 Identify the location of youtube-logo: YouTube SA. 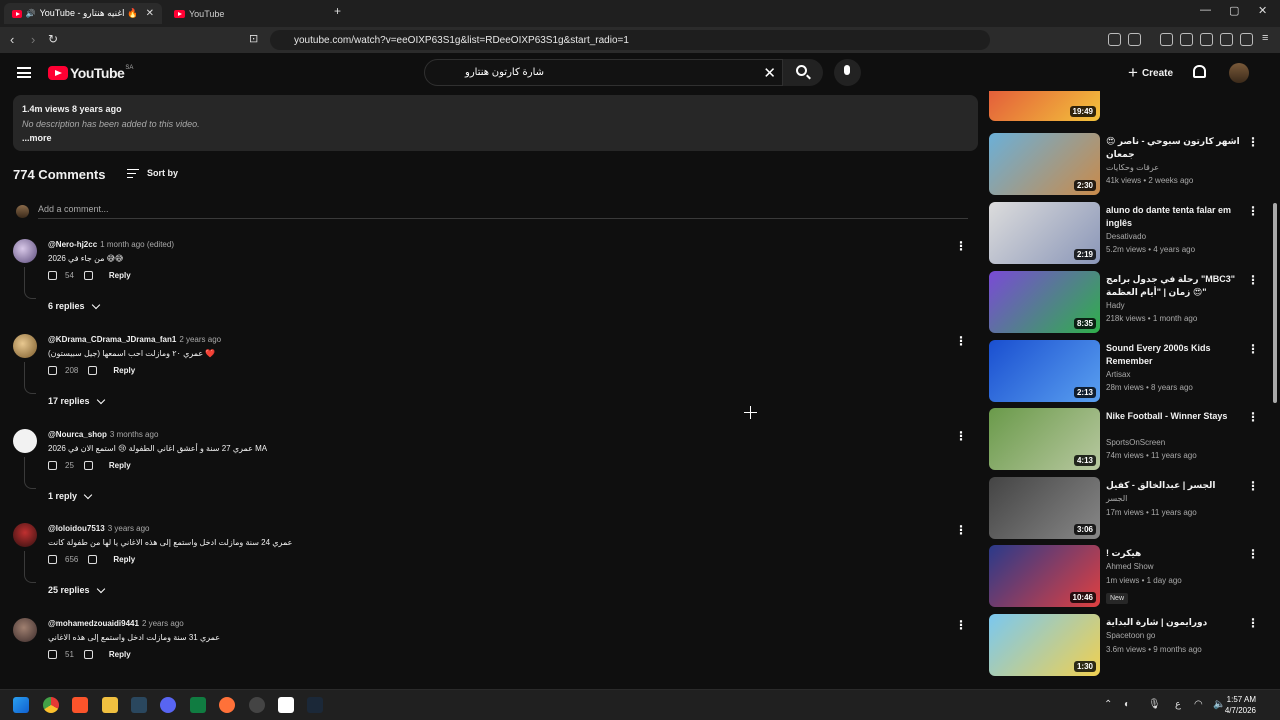
(90, 73).